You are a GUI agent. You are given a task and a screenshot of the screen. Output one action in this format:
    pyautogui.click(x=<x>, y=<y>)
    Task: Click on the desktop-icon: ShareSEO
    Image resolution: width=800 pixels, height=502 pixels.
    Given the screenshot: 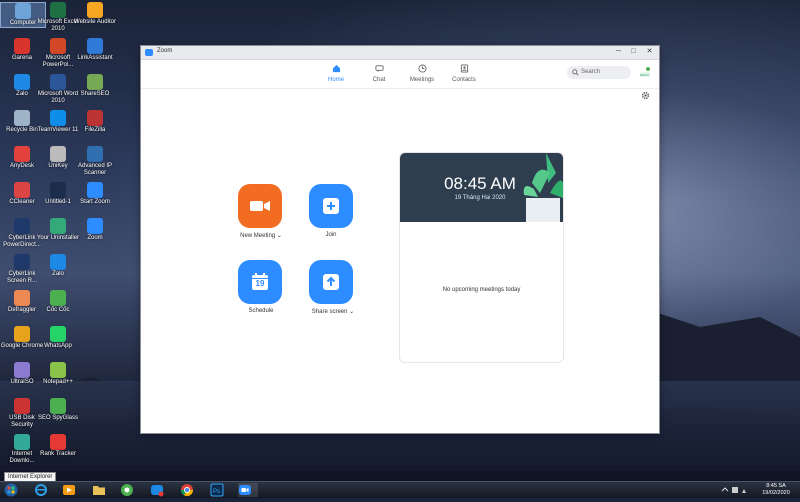 What is the action you would take?
    pyautogui.click(x=95, y=86)
    